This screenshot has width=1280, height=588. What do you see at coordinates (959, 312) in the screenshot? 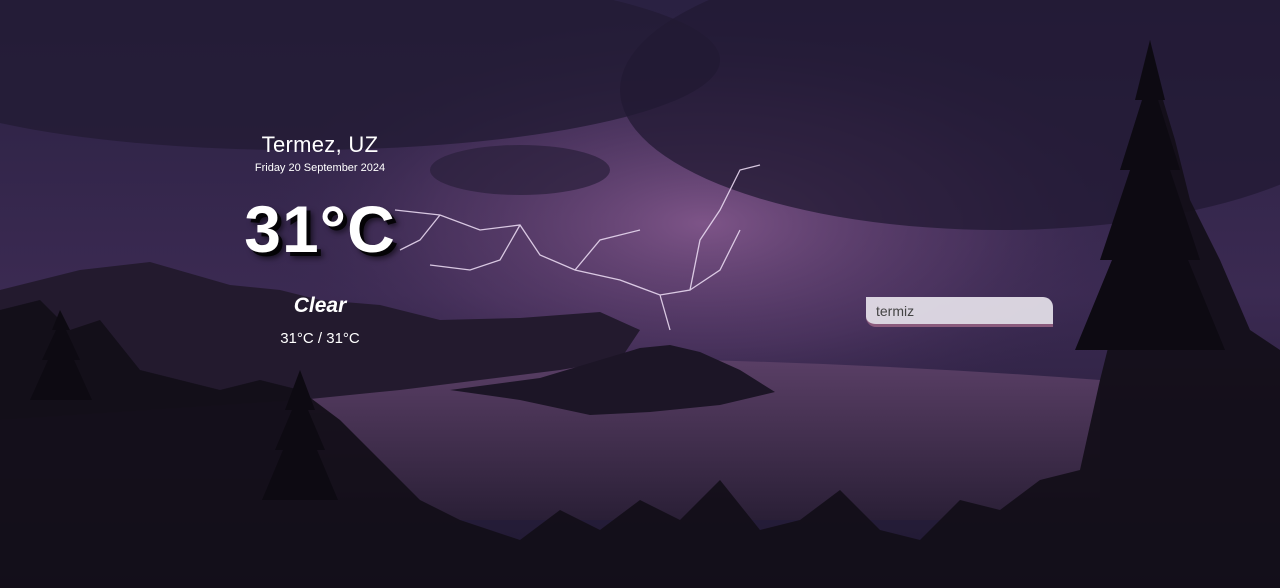
I see `city-search-input` at bounding box center [959, 312].